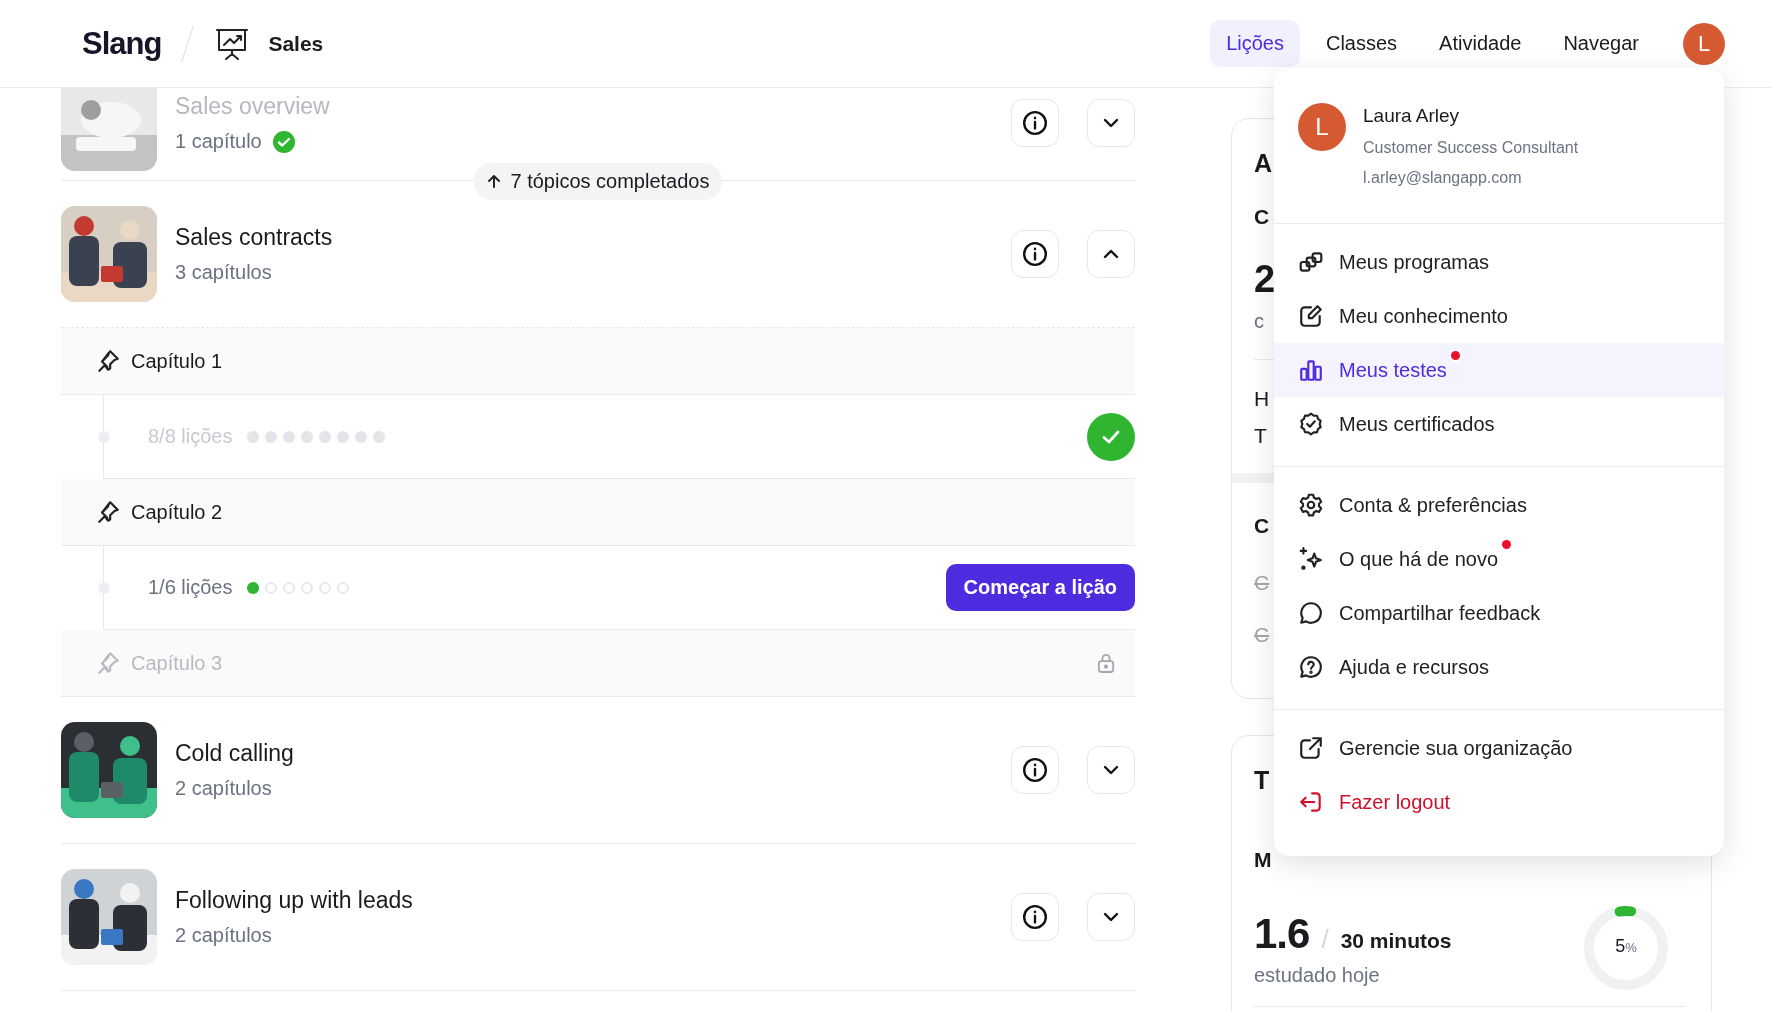 This screenshot has height=1011, width=1771. Describe the element at coordinates (1265, 279) in the screenshot. I see `stat-value: 2` at that location.